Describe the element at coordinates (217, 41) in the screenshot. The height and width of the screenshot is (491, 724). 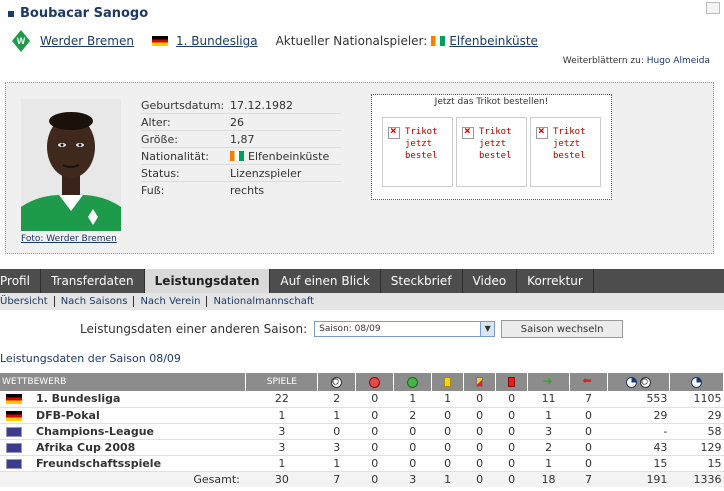
I see `league-link: 1. Bundesliga` at that location.